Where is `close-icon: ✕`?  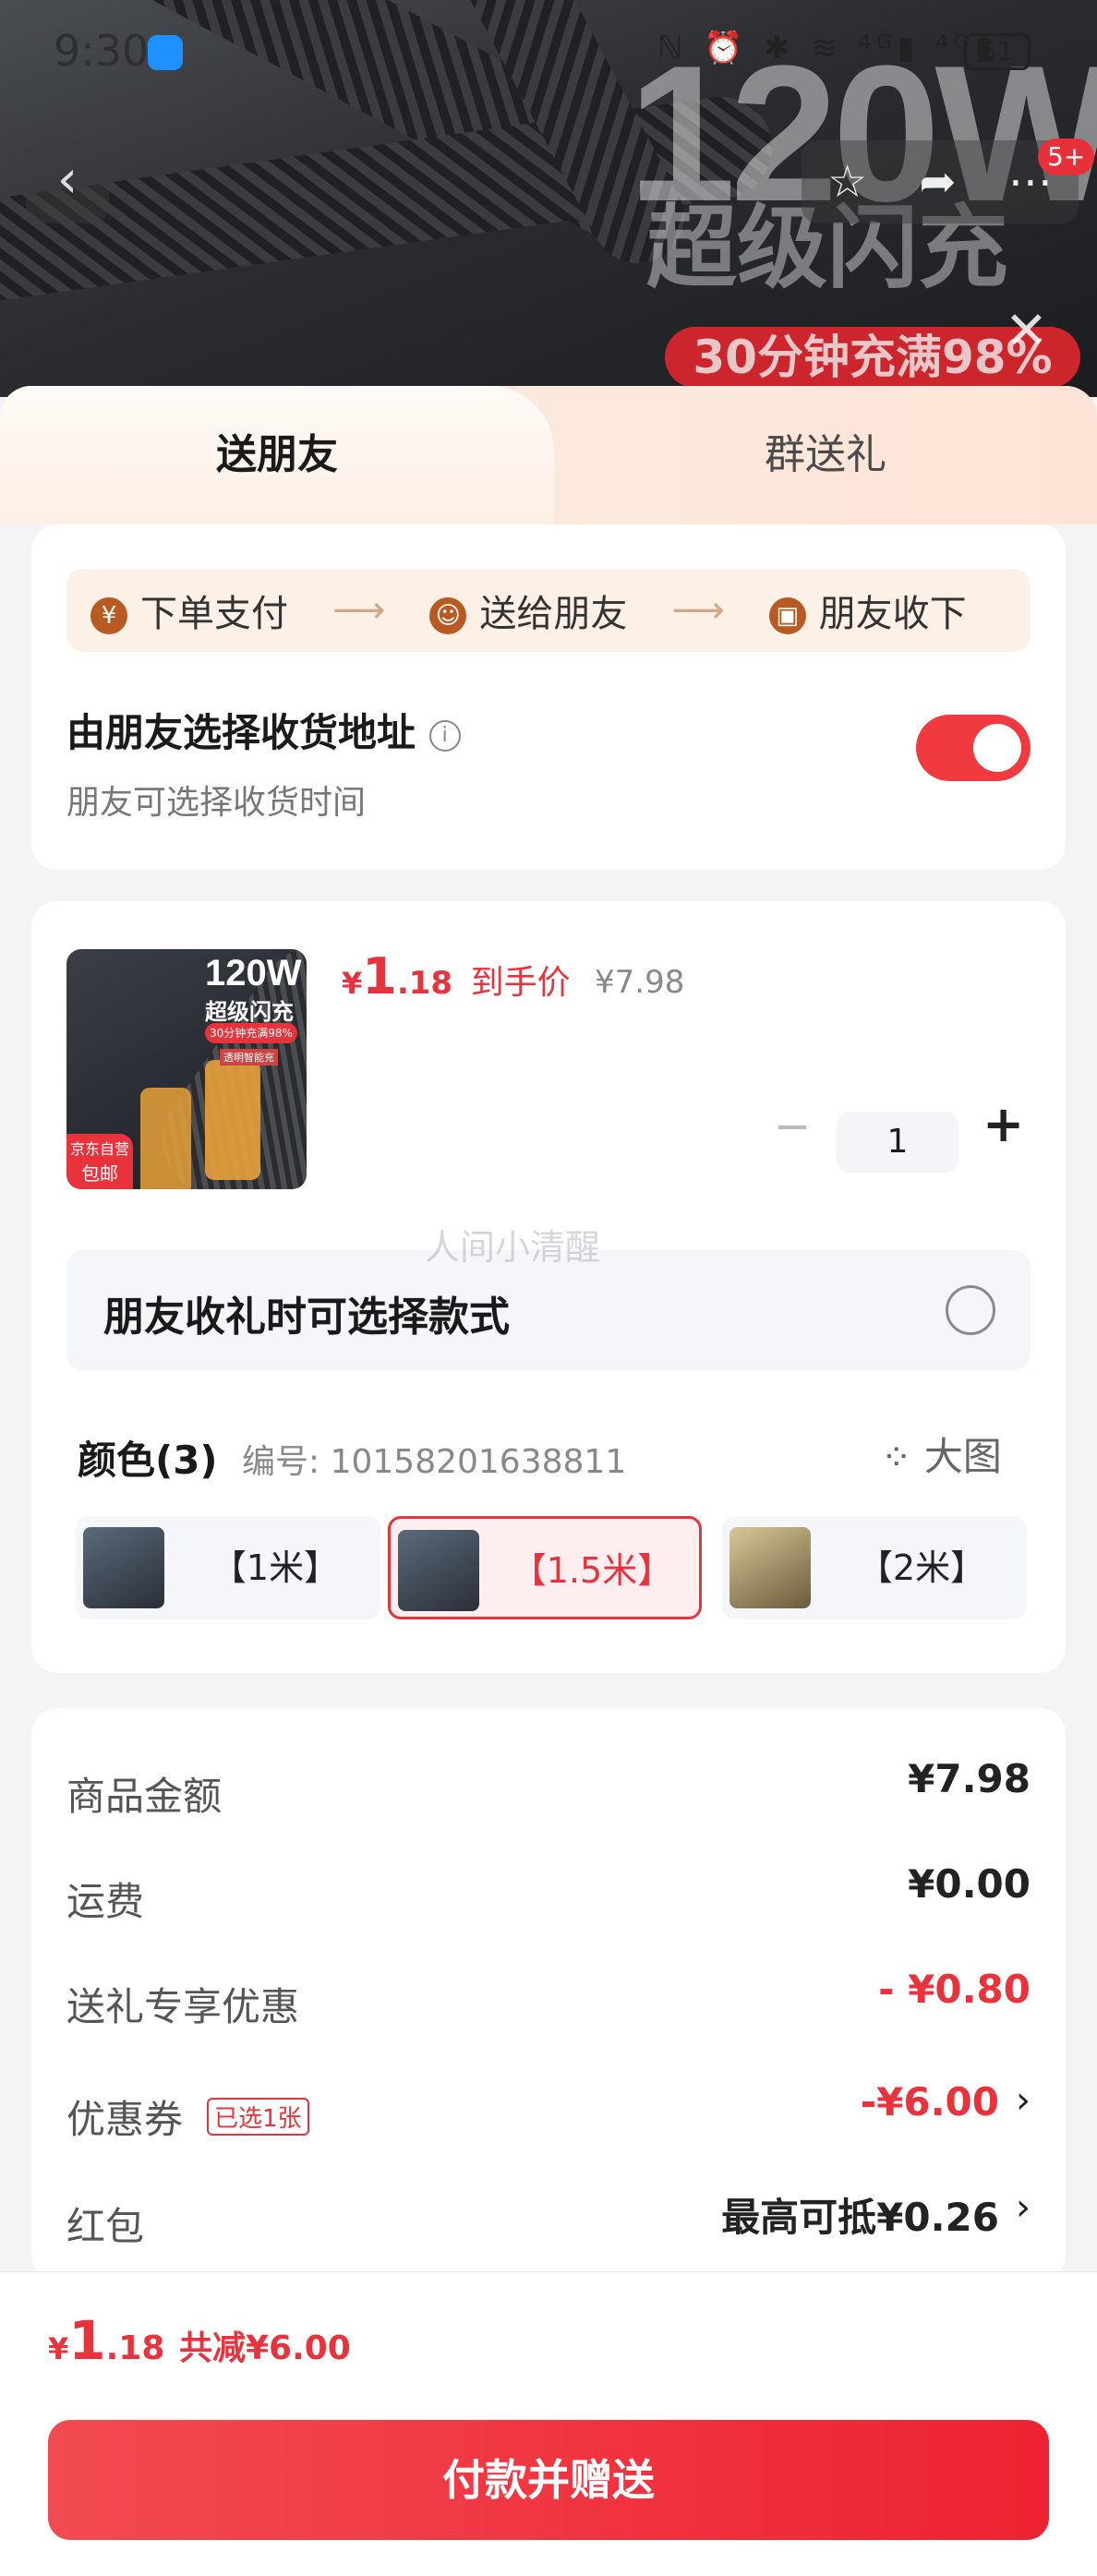
close-icon: ✕ is located at coordinates (1027, 331).